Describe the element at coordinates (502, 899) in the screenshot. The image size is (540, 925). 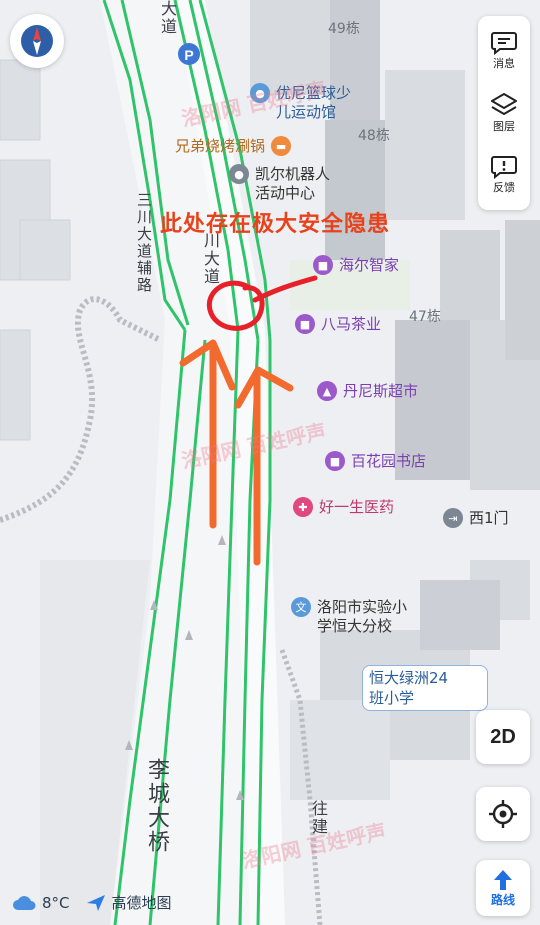
I see `route-label: 路线` at that location.